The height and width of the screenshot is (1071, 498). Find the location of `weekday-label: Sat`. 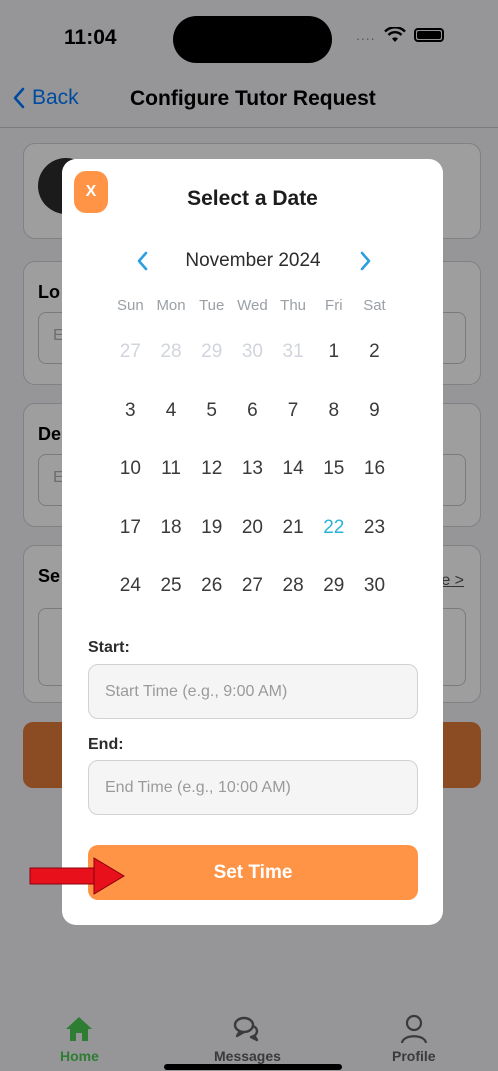

weekday-label: Sat is located at coordinates (374, 305).